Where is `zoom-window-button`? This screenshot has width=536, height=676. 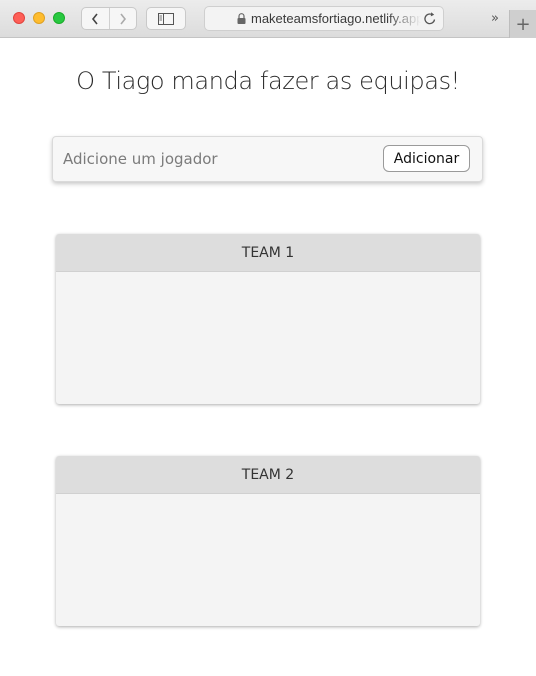 zoom-window-button is located at coordinates (59, 18).